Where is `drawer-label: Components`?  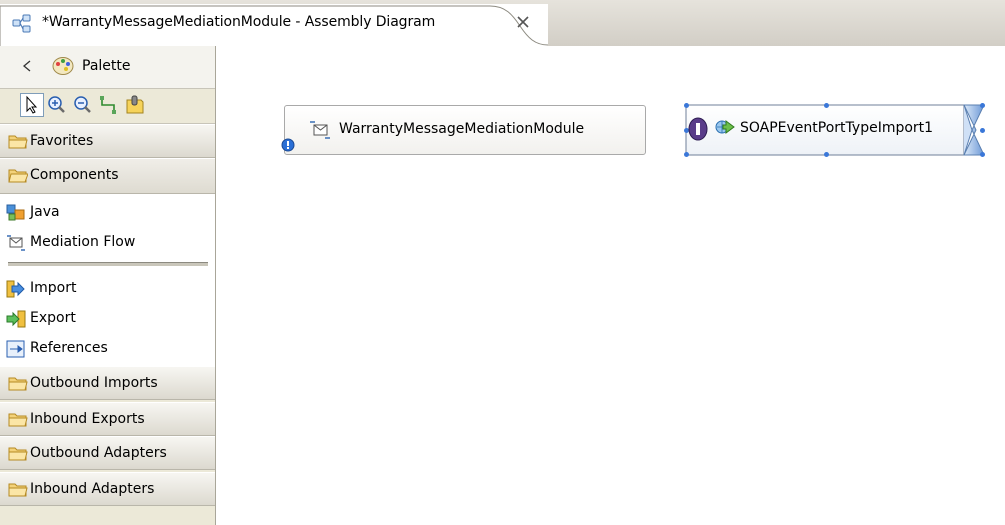 drawer-label: Components is located at coordinates (74, 175).